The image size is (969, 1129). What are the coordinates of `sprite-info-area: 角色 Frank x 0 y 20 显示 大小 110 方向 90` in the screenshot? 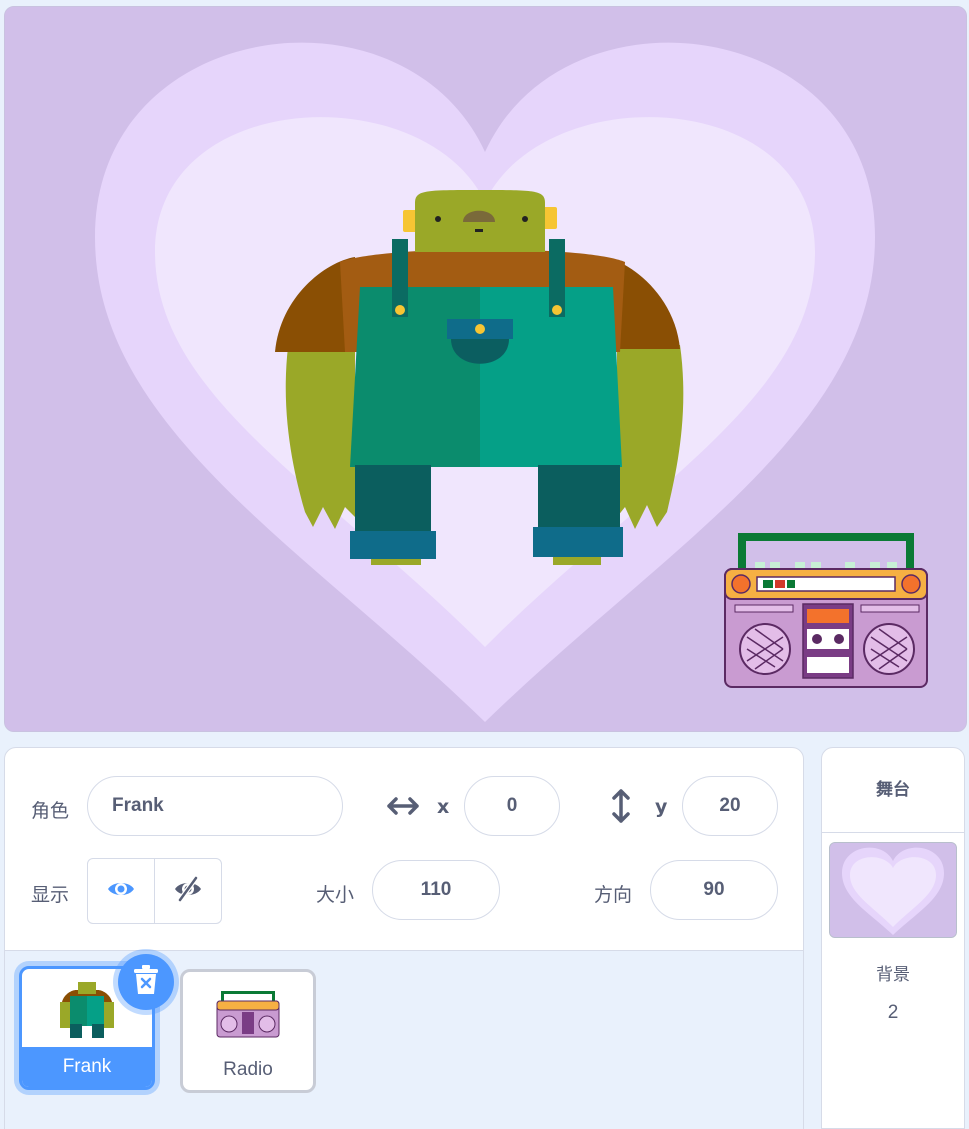 It's located at (404, 849).